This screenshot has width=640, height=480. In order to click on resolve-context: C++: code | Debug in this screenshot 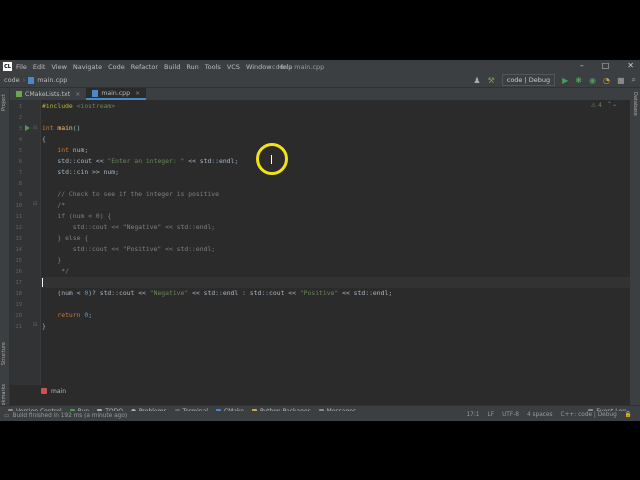, I will do `click(589, 415)`.